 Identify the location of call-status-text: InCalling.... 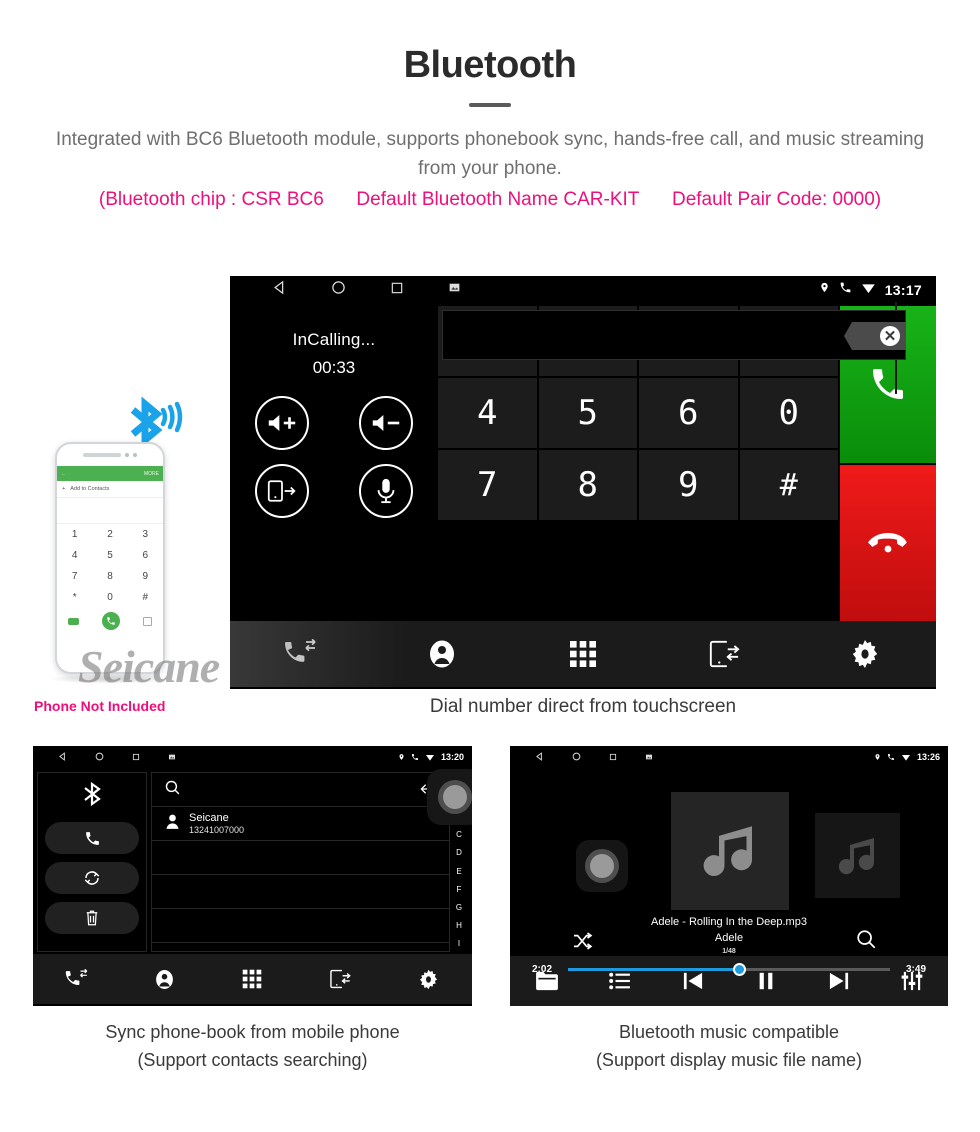
(334, 339).